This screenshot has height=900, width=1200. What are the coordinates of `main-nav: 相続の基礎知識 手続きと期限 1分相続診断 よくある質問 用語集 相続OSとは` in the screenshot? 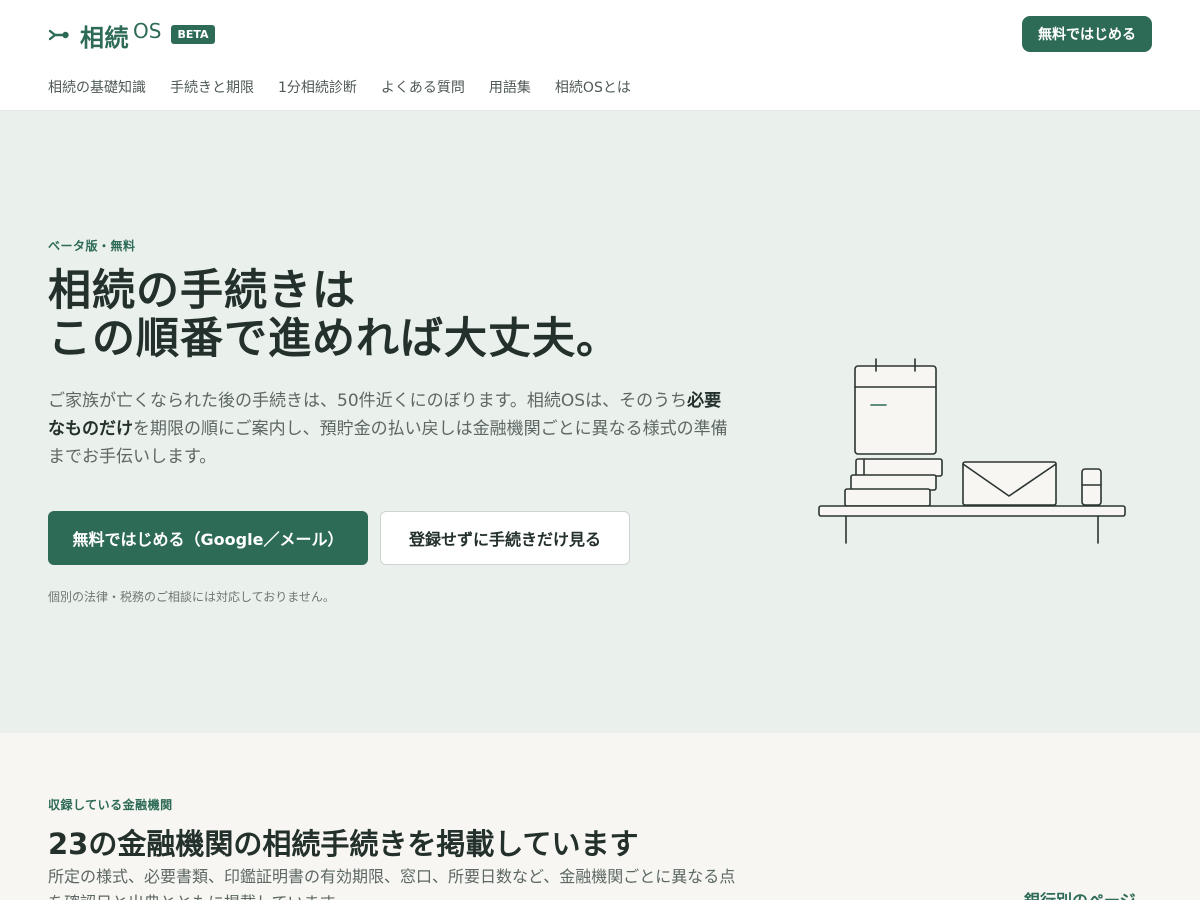 It's located at (339, 88).